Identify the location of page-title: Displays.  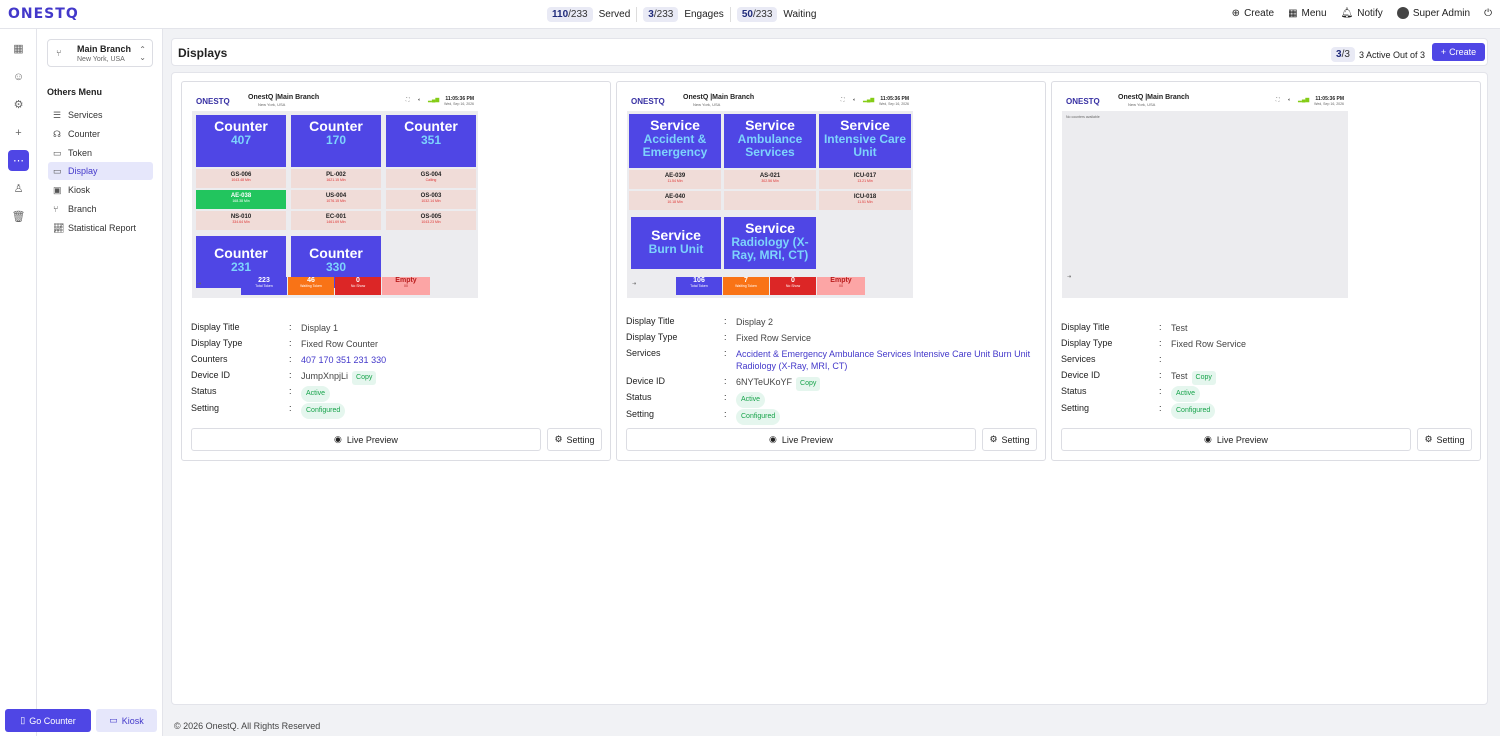
(203, 53).